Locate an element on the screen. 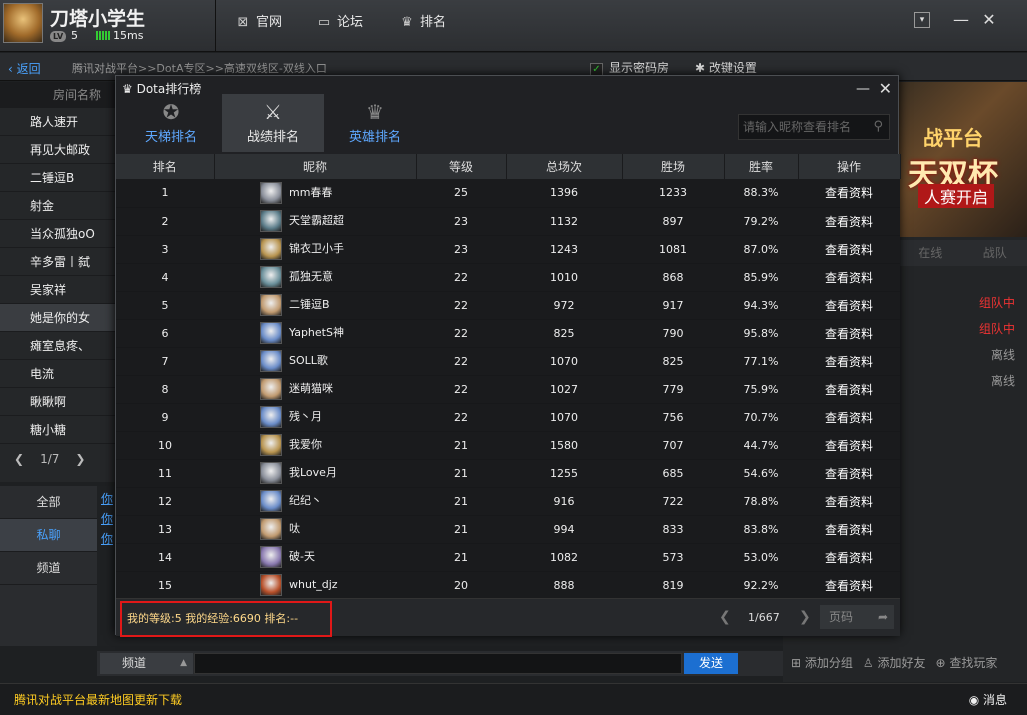 The width and height of the screenshot is (1027, 715). send-button: 发送 is located at coordinates (711, 663).